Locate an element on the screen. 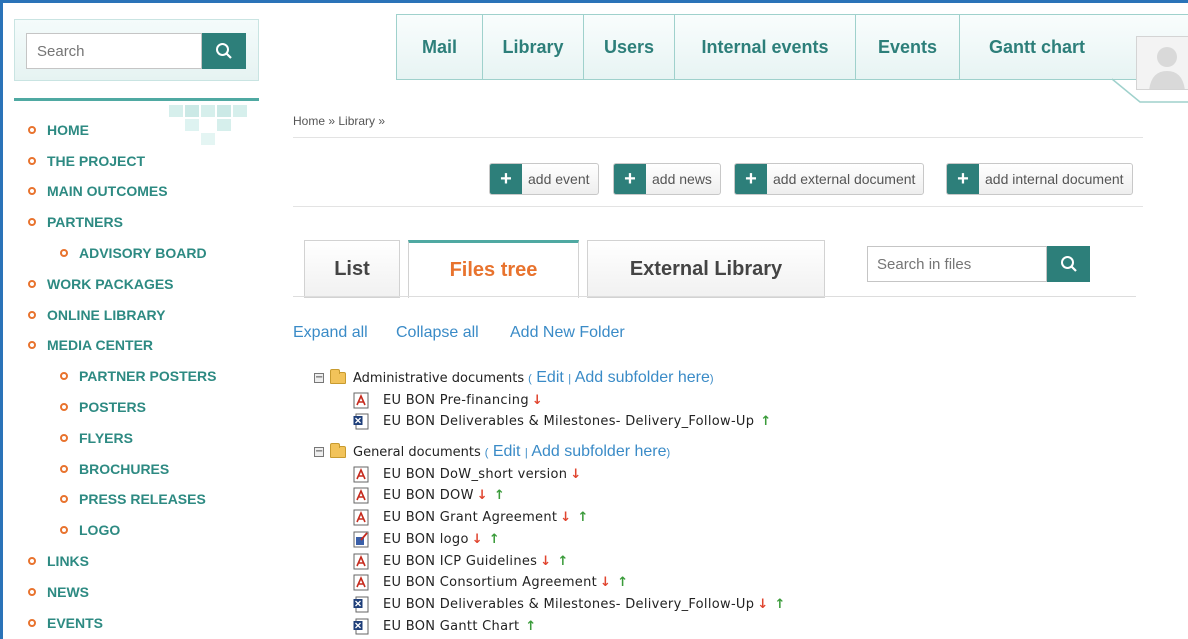 The image size is (1188, 639). sidebar-item-advisory-board: ADVISORY BOARD is located at coordinates (133, 253).